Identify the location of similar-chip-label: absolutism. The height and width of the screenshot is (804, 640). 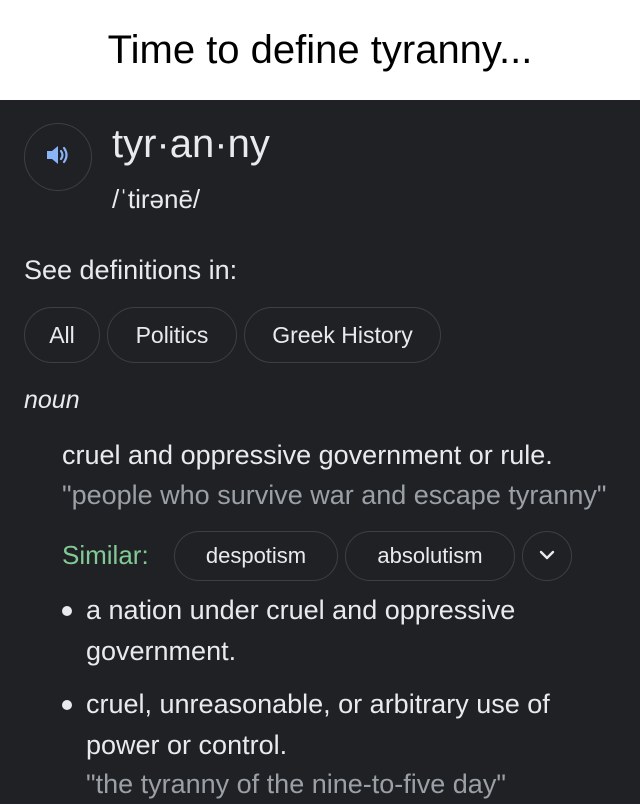
(430, 555).